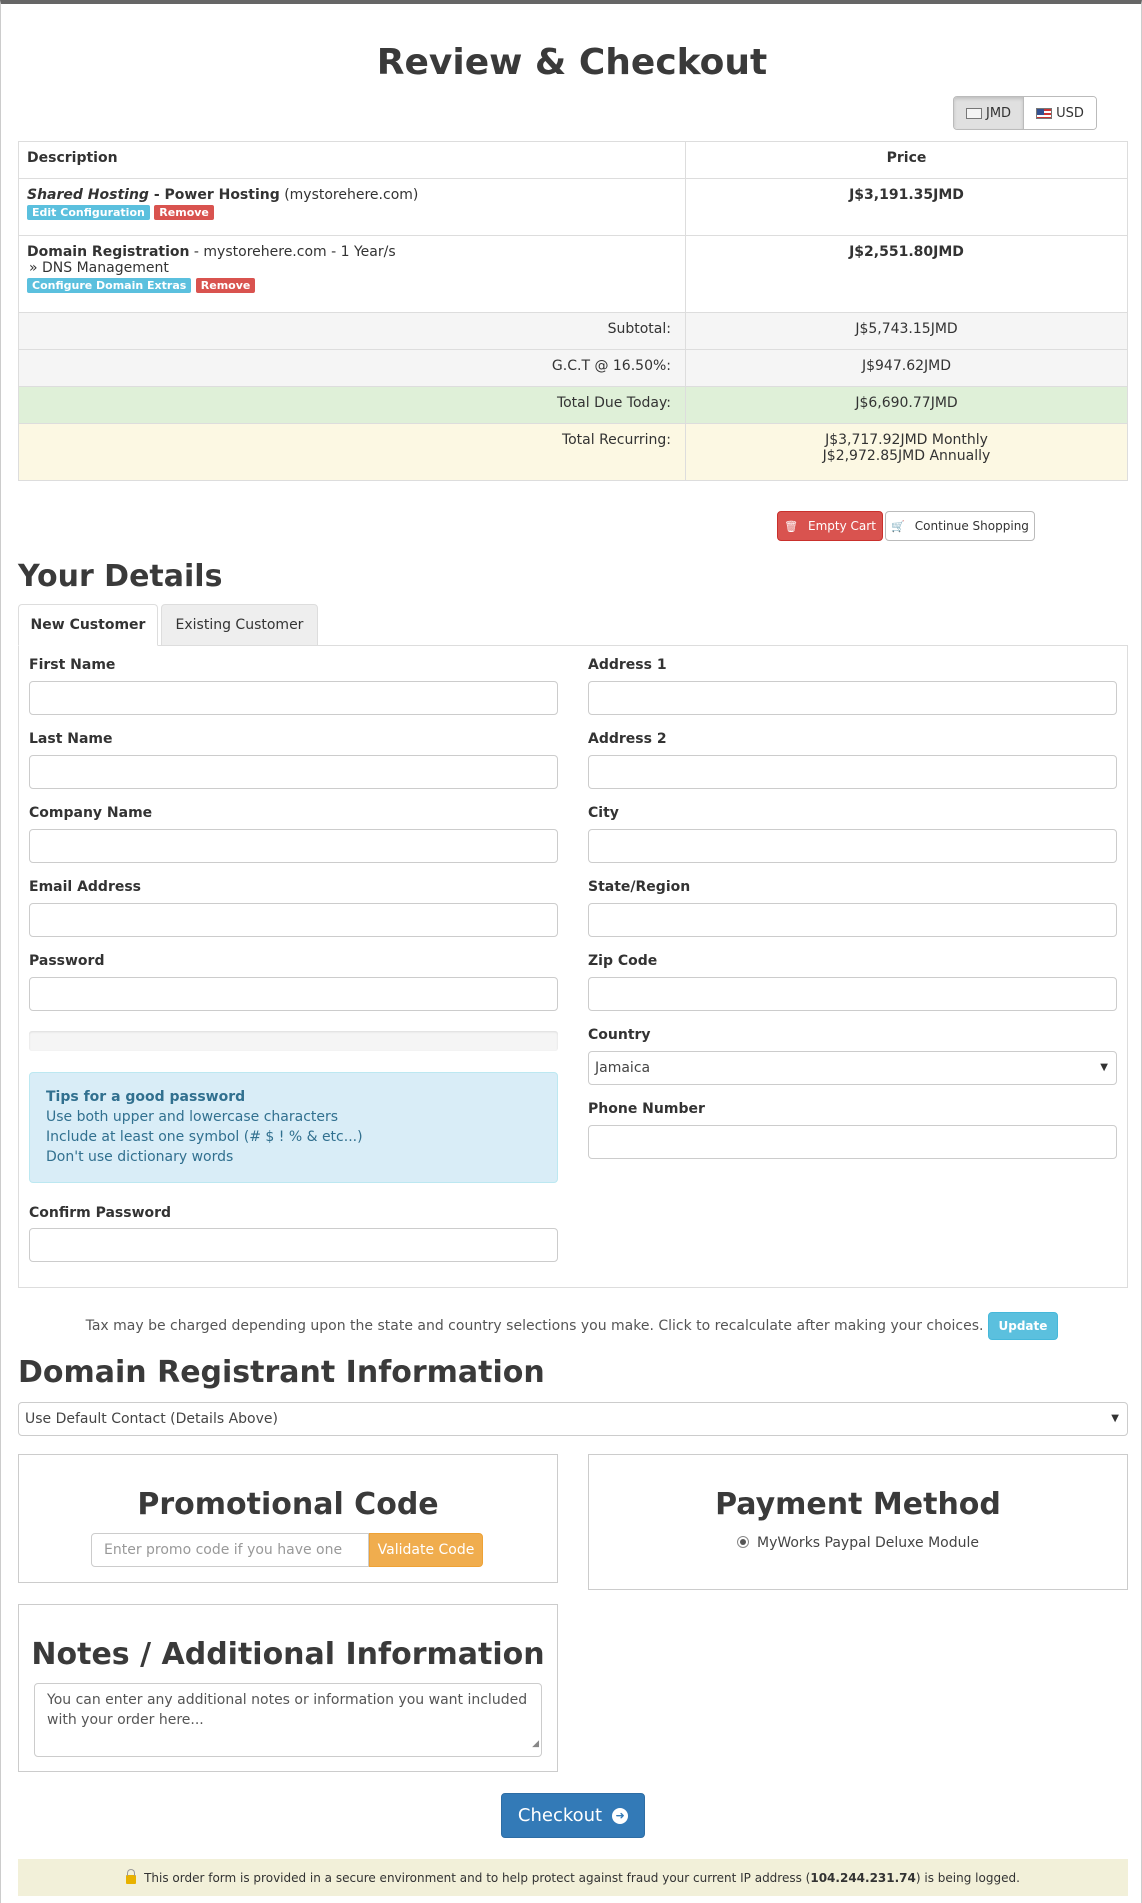 Image resolution: width=1142 pixels, height=1903 pixels. I want to click on subtotal-value: J$5,743.15JMD, so click(906, 331).